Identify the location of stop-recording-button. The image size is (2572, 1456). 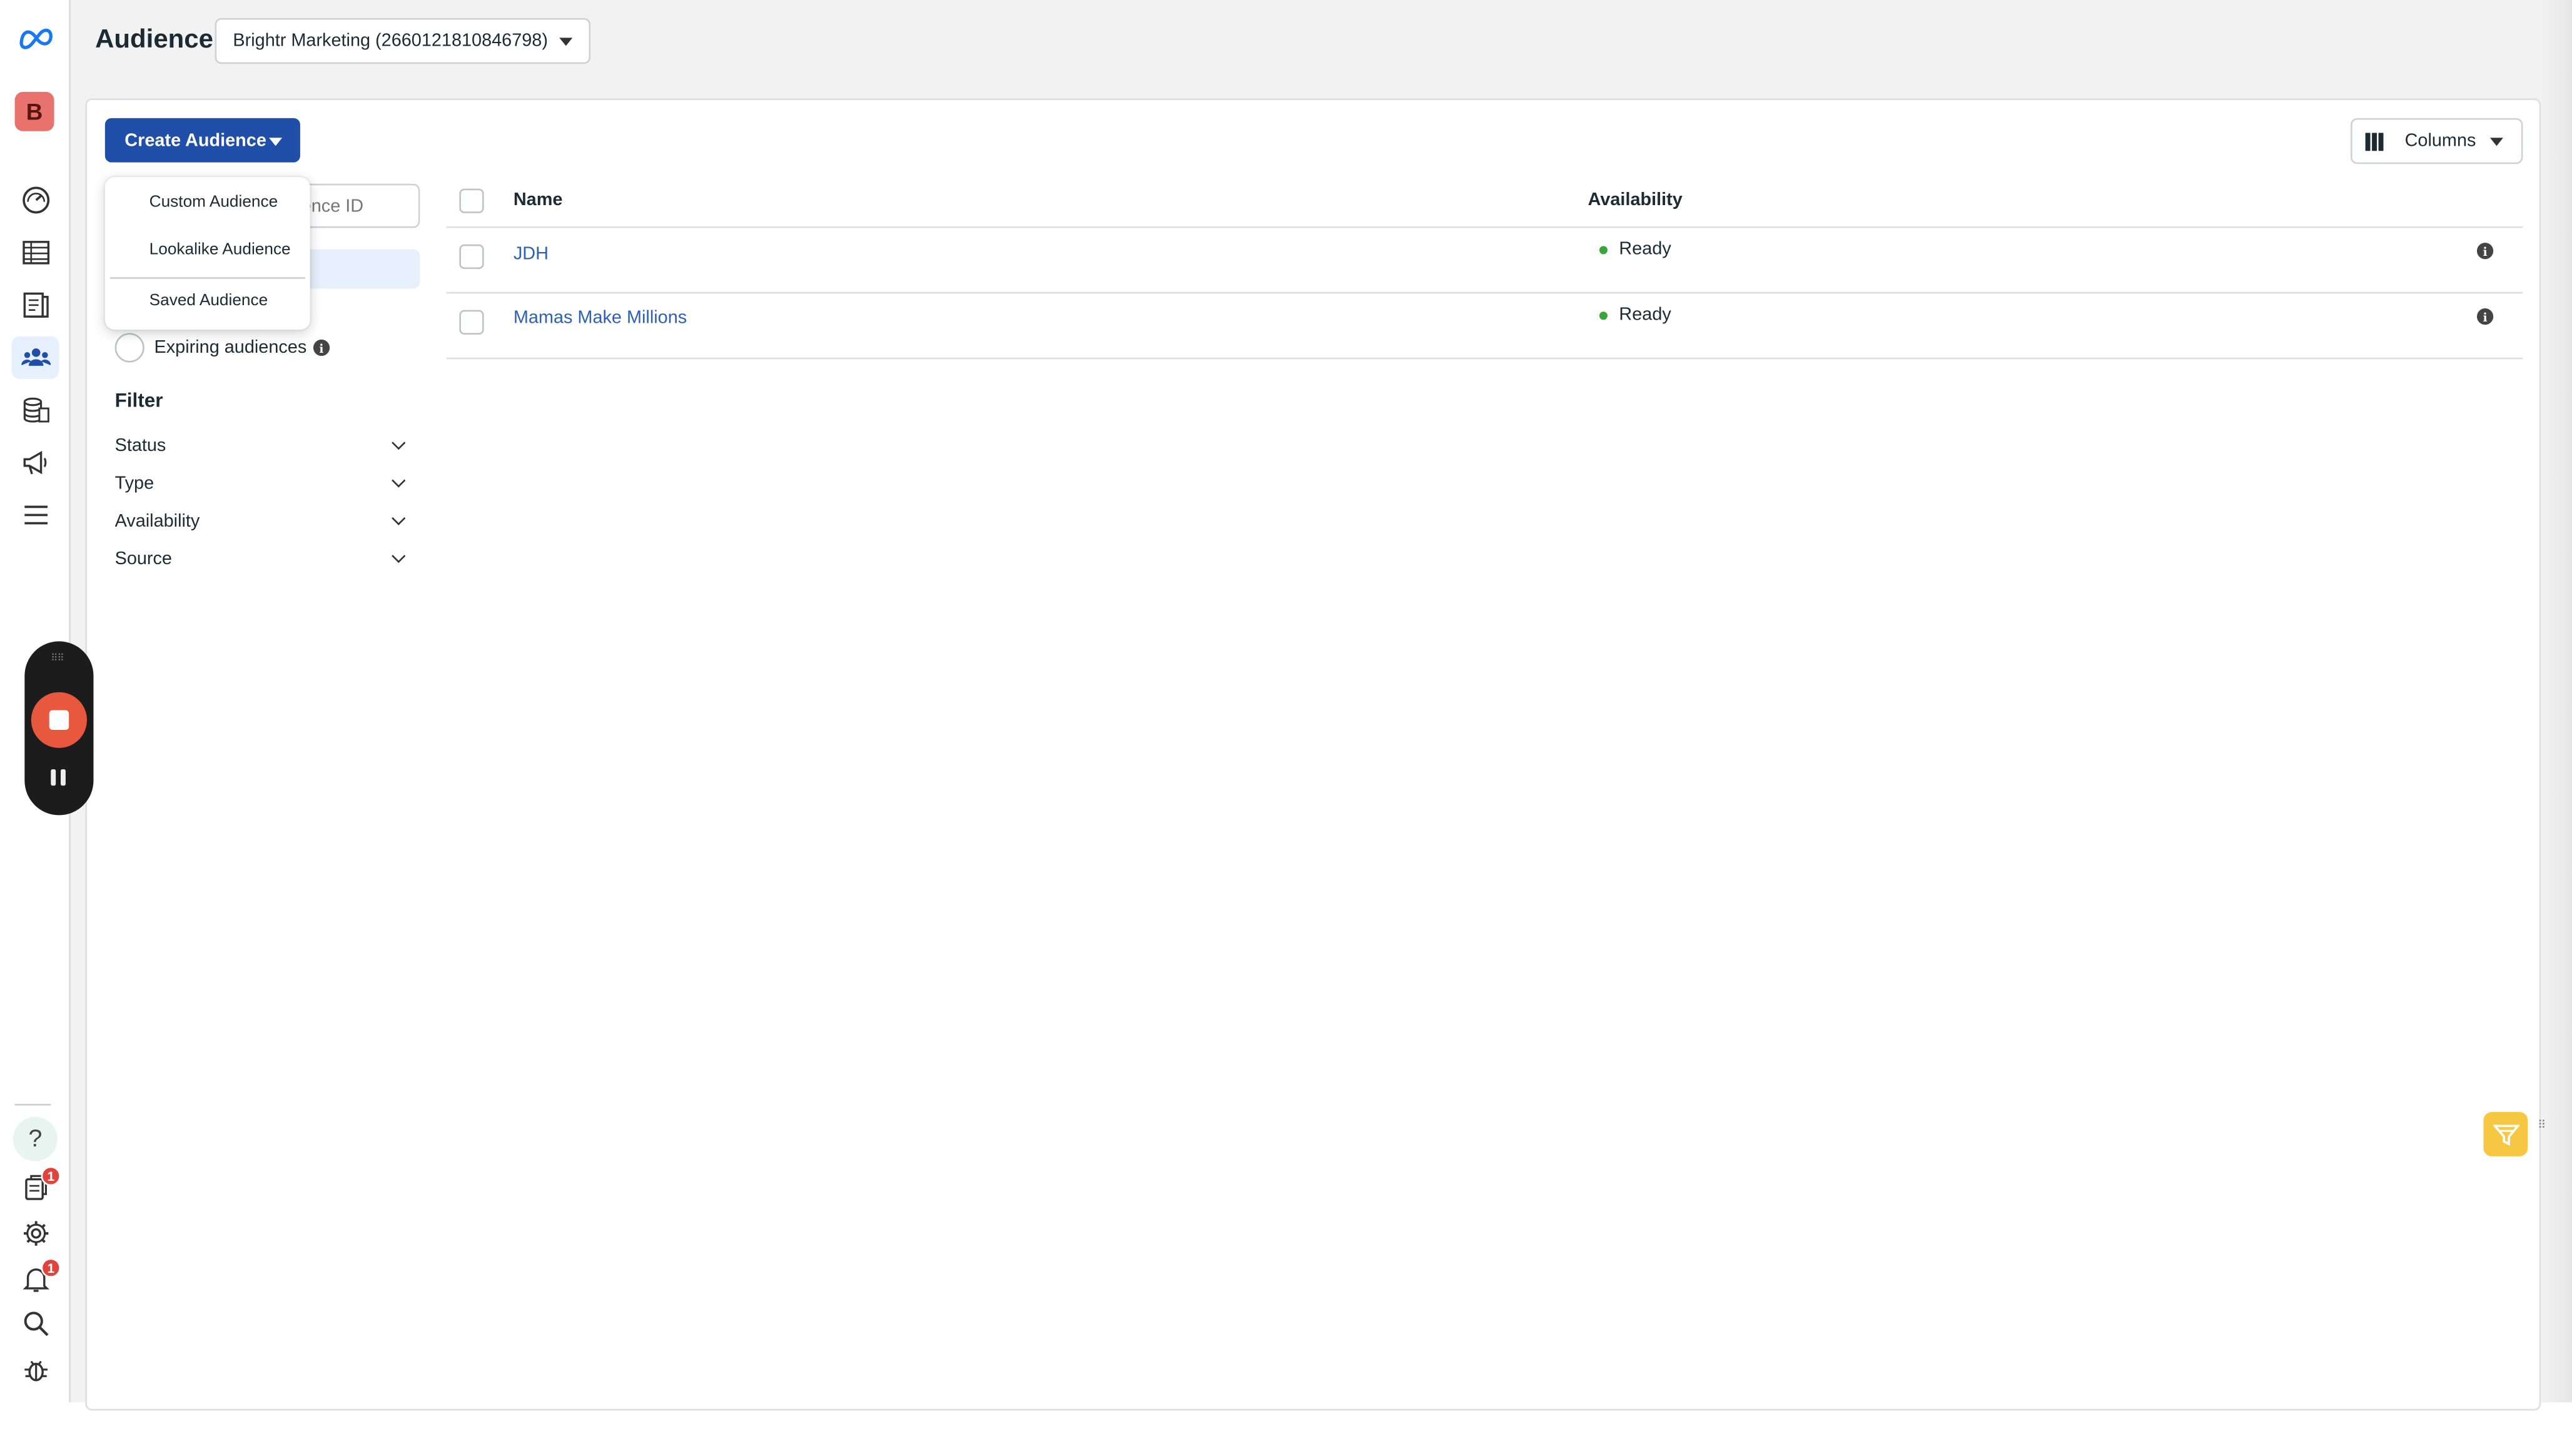
(59, 720).